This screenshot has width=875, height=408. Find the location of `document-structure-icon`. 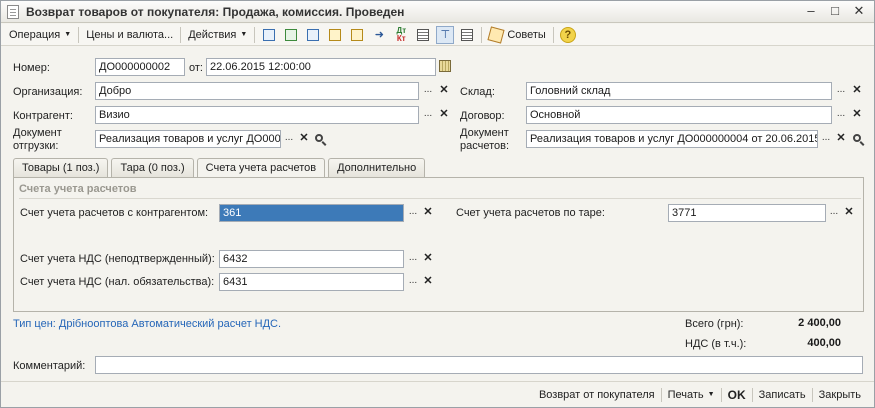

document-structure-icon is located at coordinates (423, 35).